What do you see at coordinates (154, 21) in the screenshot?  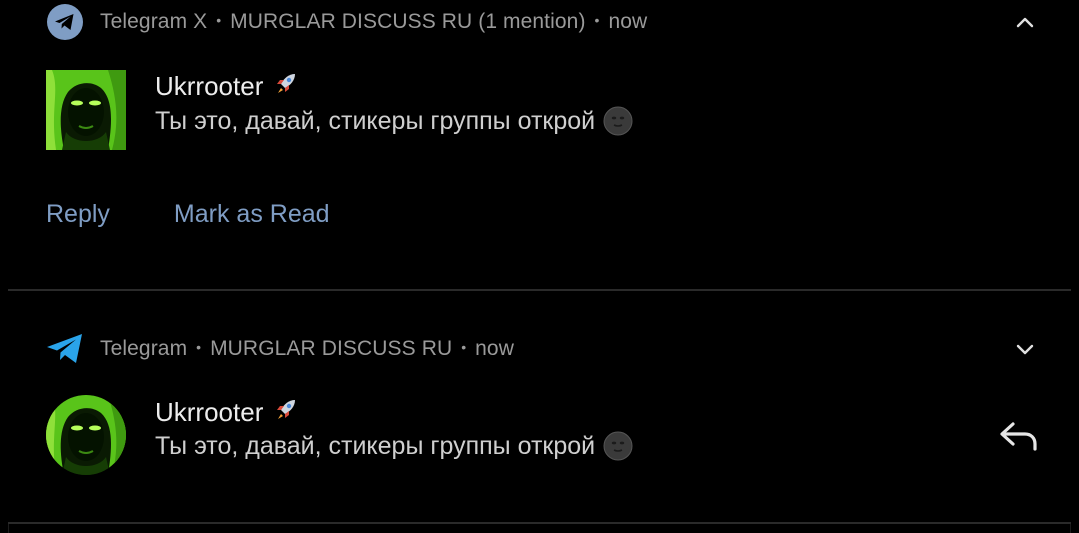 I see `app-name: Telegram X` at bounding box center [154, 21].